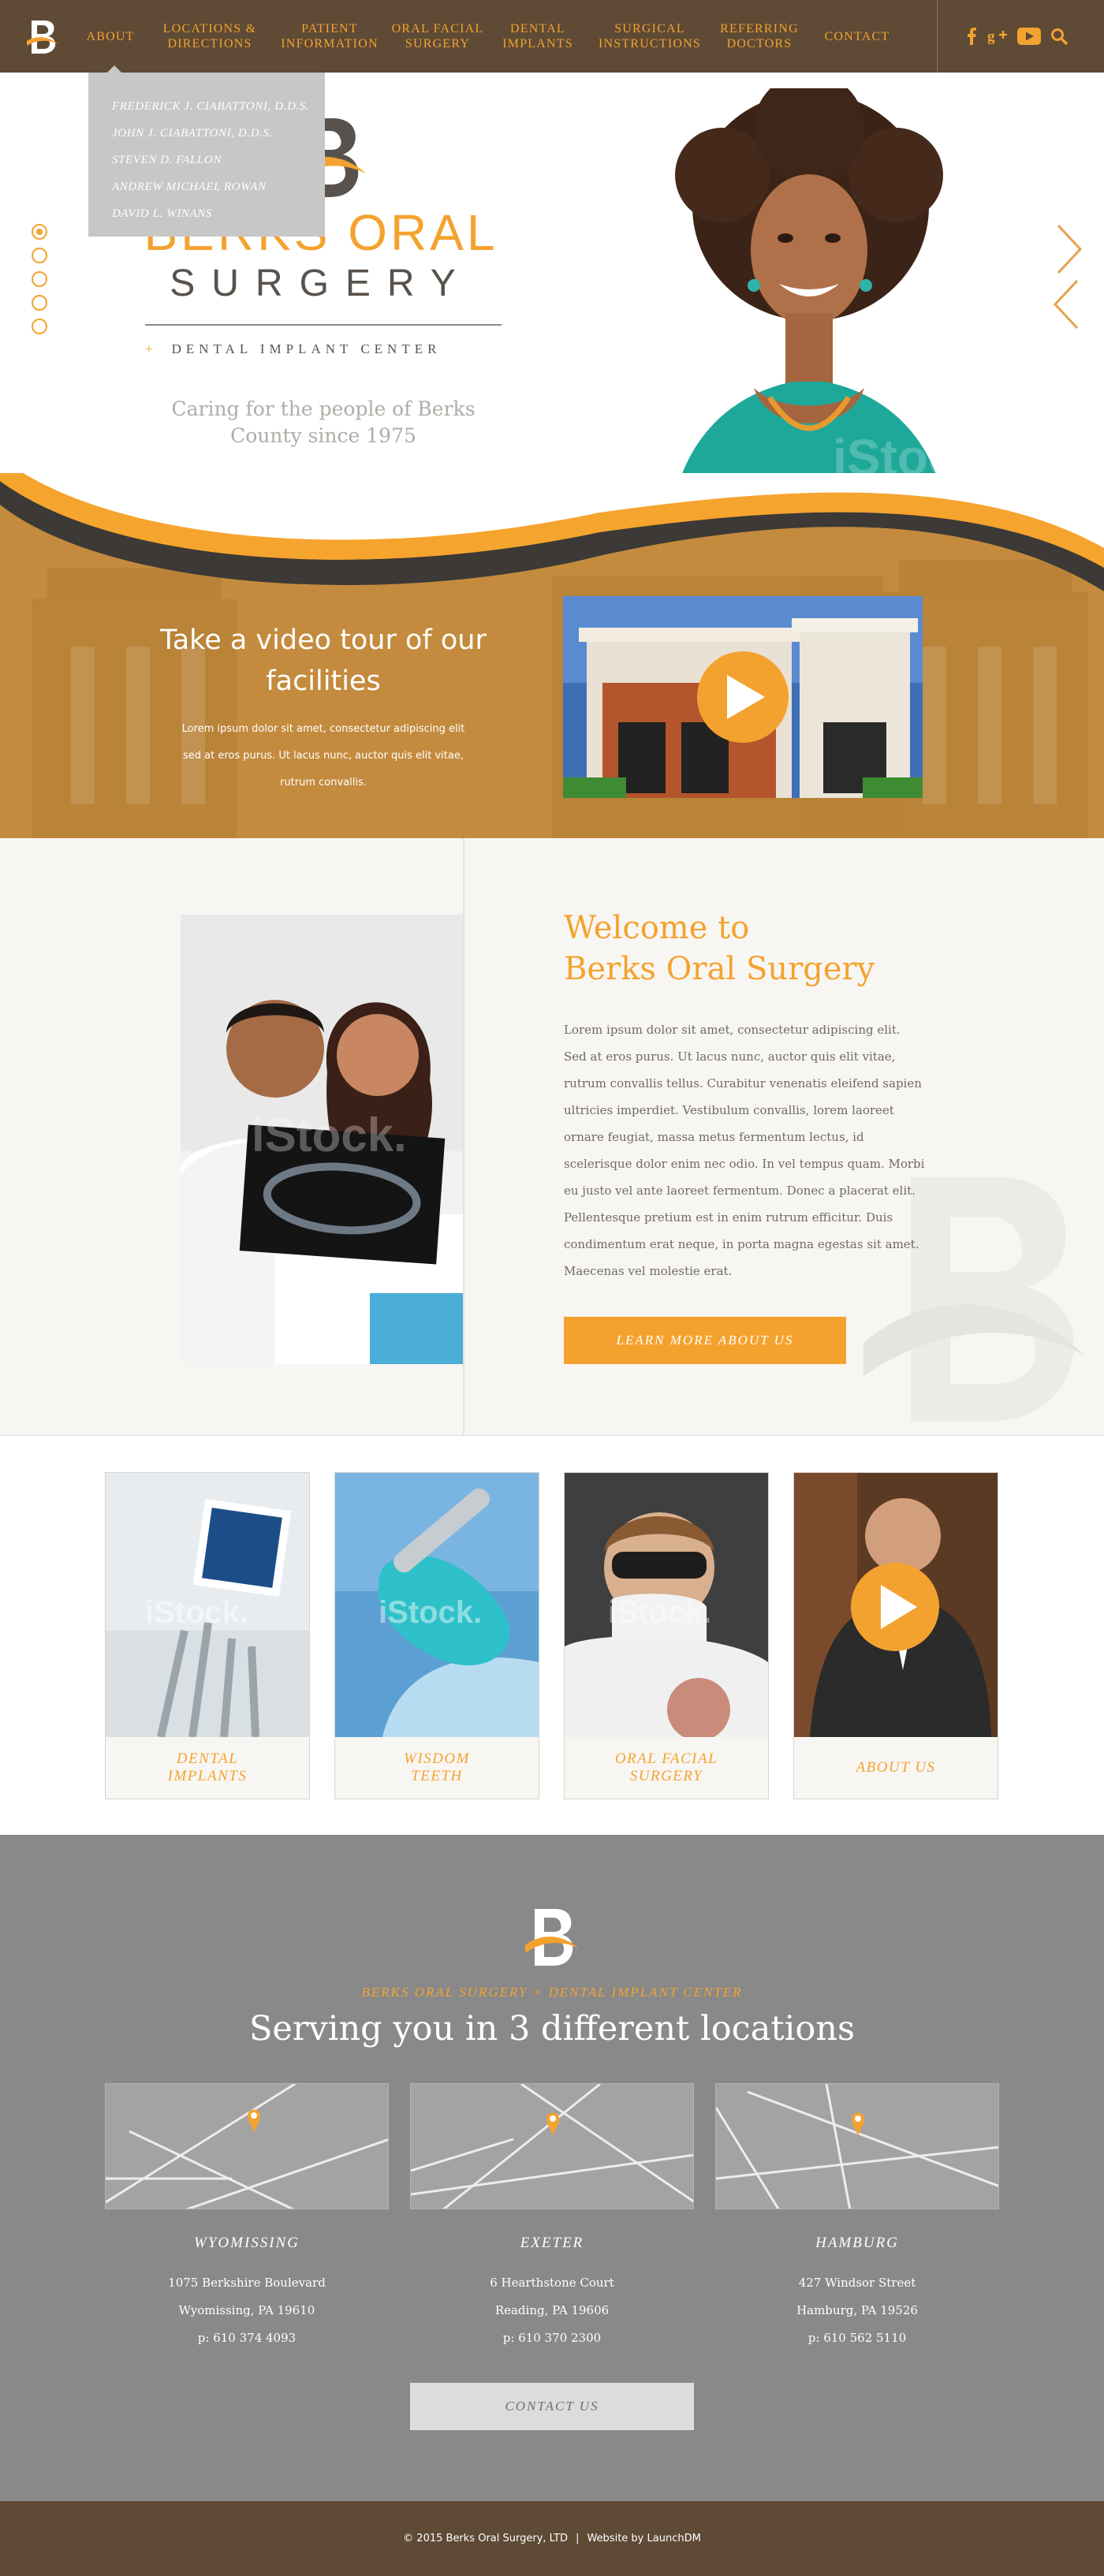 This screenshot has width=1104, height=2576. I want to click on learn-more-button: LEARN MORE ABOUT US, so click(705, 1341).